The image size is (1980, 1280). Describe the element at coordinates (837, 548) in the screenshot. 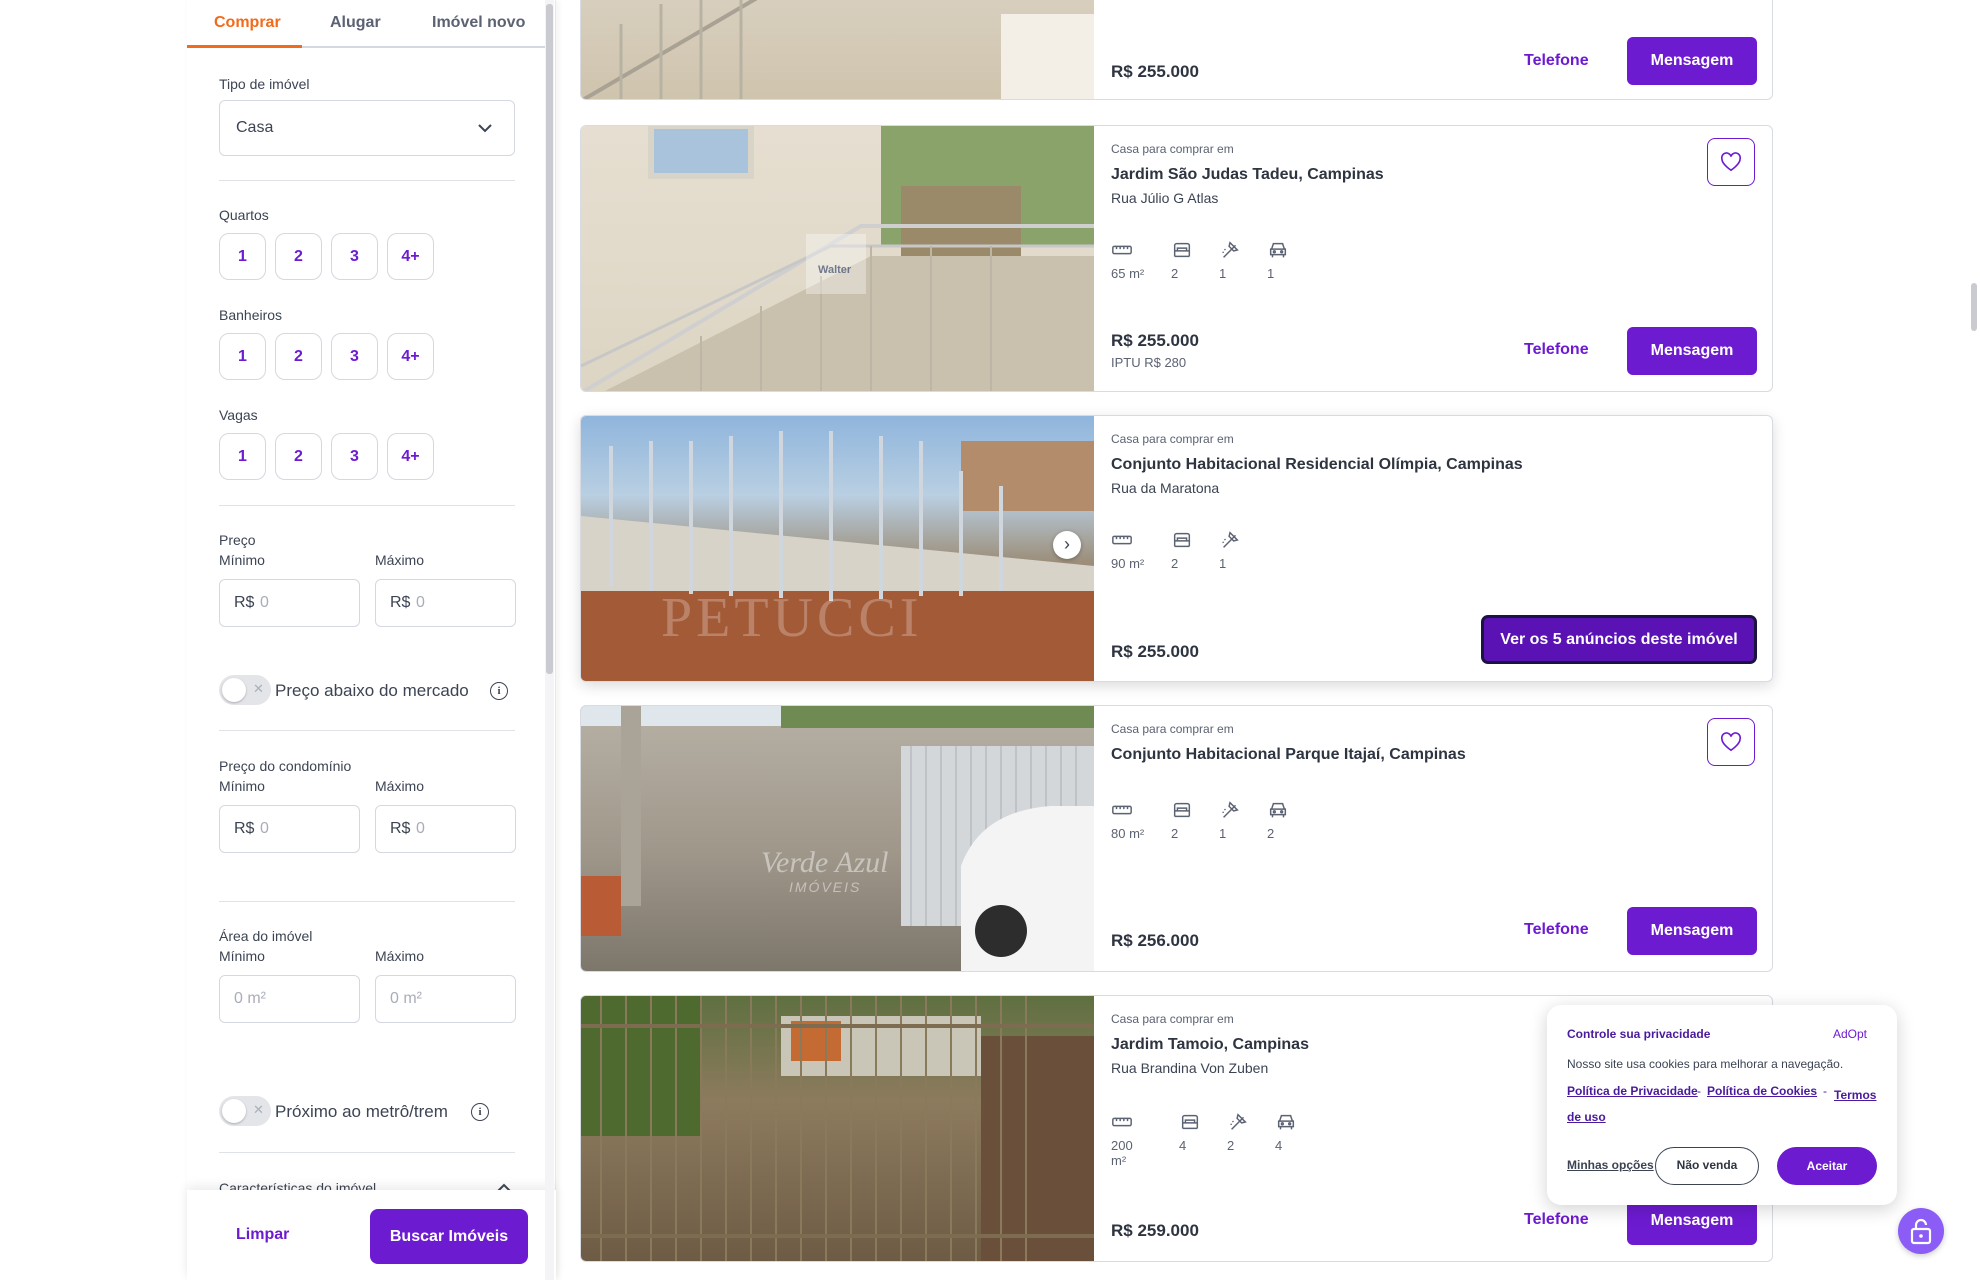

I see `listing-photo: PETUCCI ›` at that location.